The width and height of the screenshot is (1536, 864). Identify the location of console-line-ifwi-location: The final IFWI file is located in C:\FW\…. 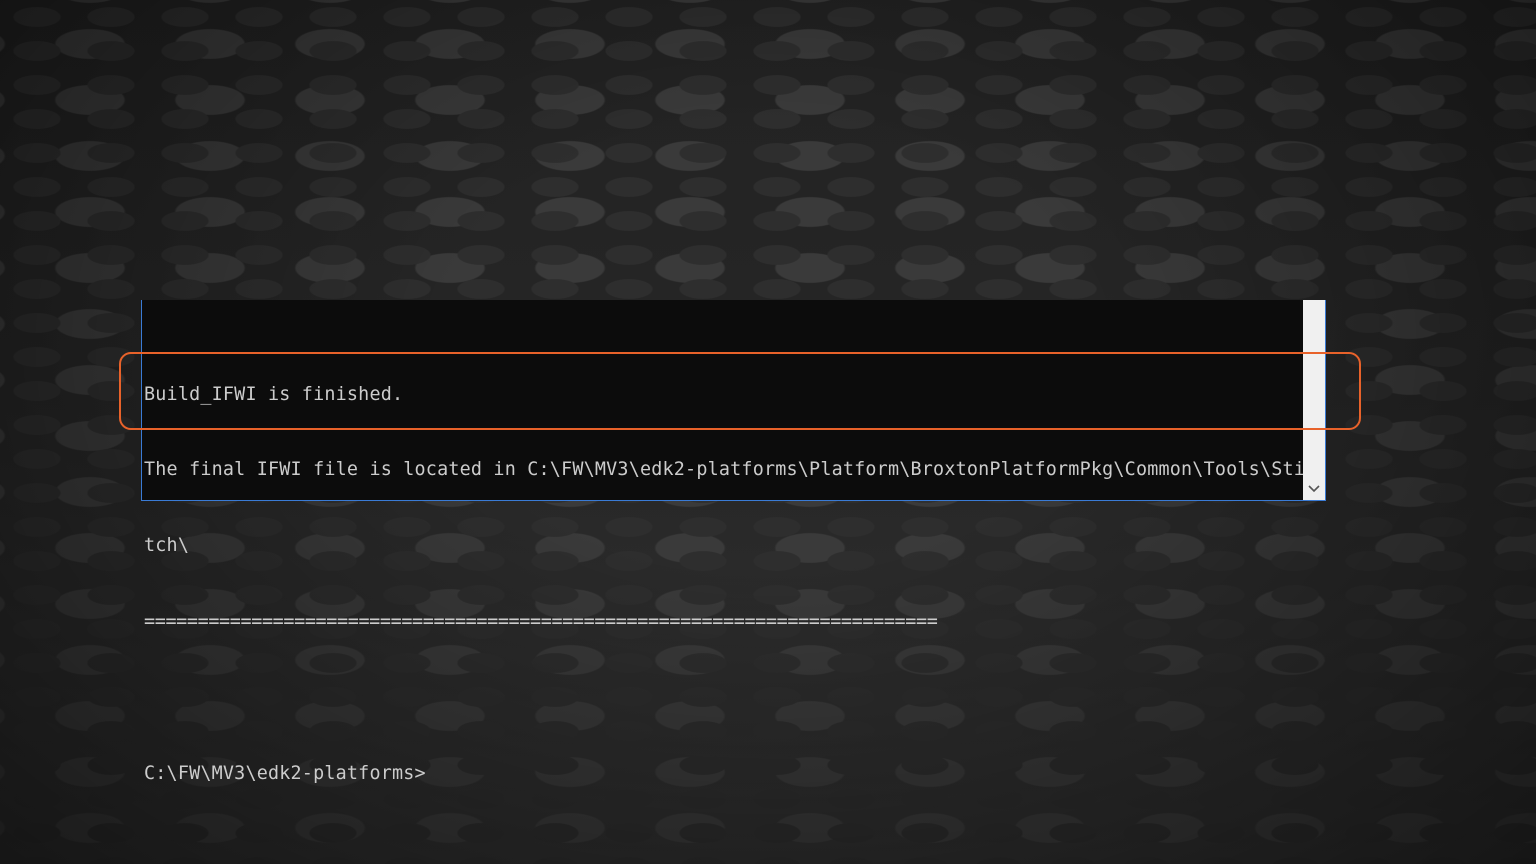
(725, 470).